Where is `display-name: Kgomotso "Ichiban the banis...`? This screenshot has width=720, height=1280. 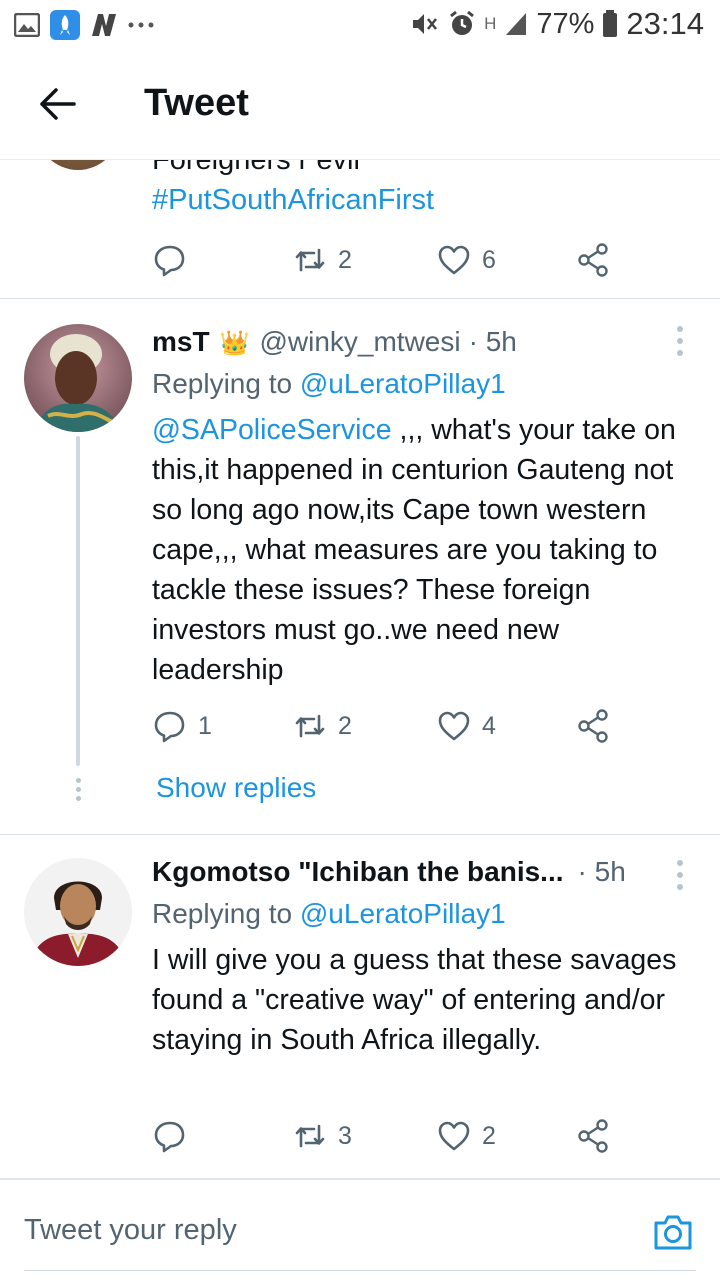 display-name: Kgomotso "Ichiban the banis... is located at coordinates (358, 872).